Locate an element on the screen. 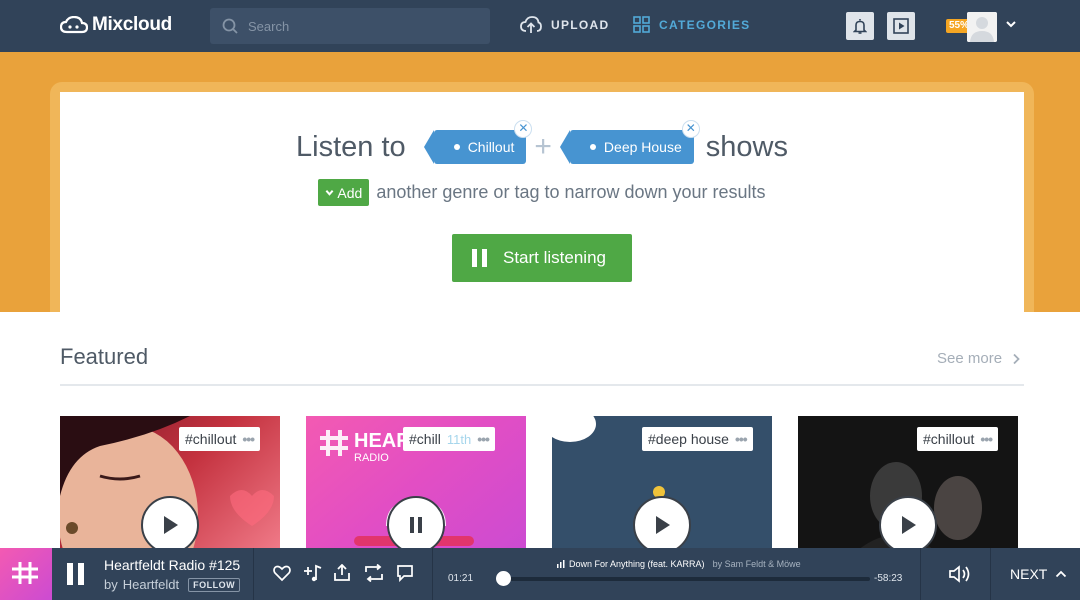  show-card: #deep house ••• is located at coordinates (662, 483).